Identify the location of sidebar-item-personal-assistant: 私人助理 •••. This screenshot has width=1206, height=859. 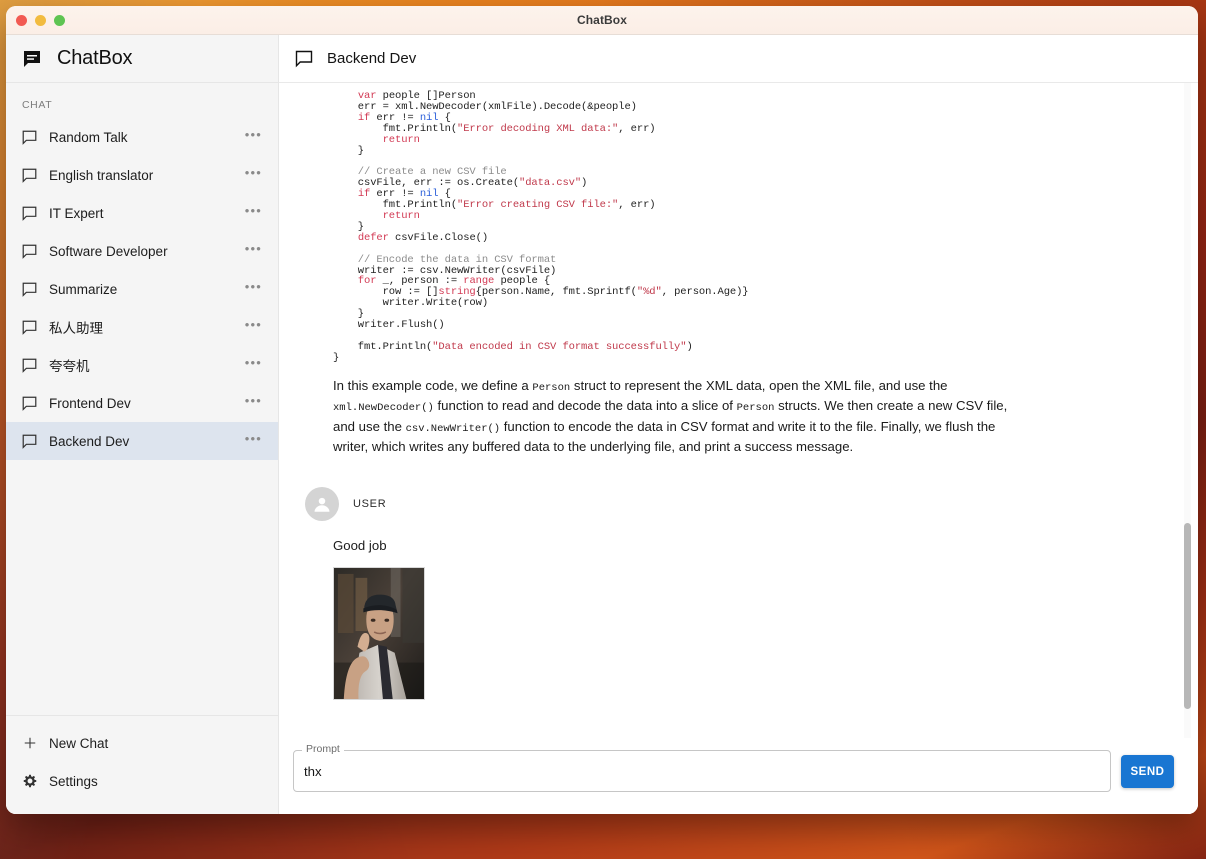
(142, 327).